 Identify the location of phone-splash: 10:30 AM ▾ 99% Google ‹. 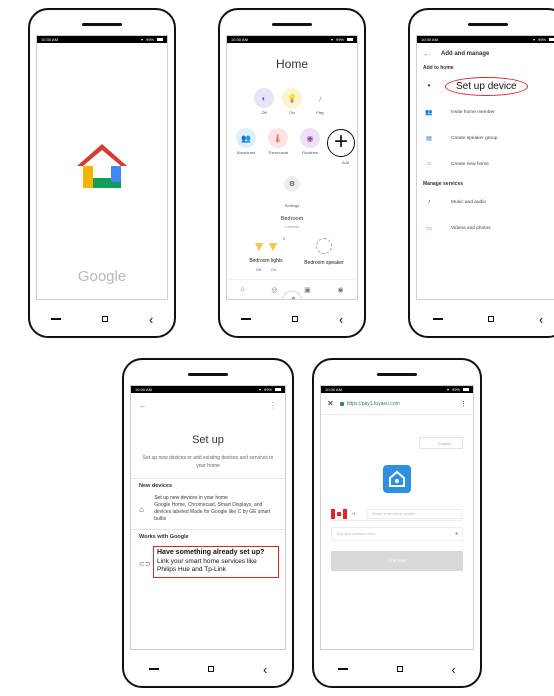
(102, 173).